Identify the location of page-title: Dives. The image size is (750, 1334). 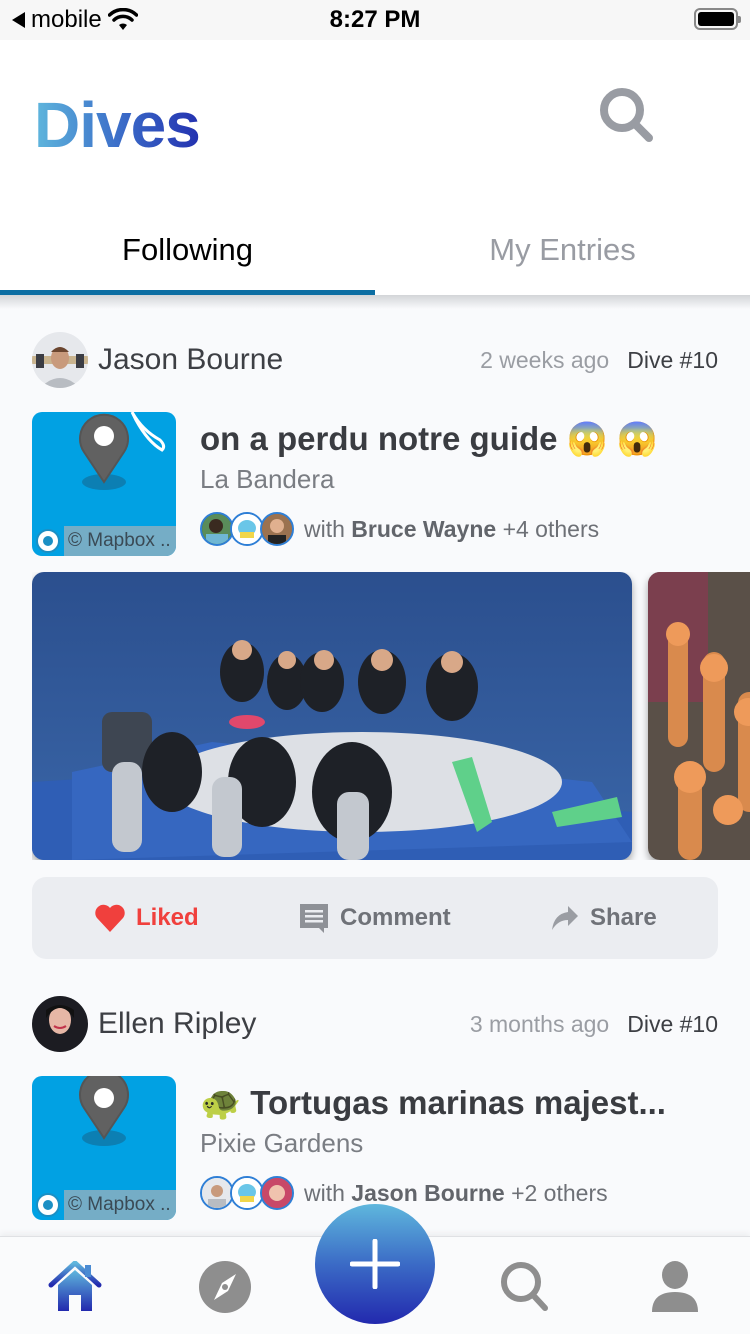
(117, 125).